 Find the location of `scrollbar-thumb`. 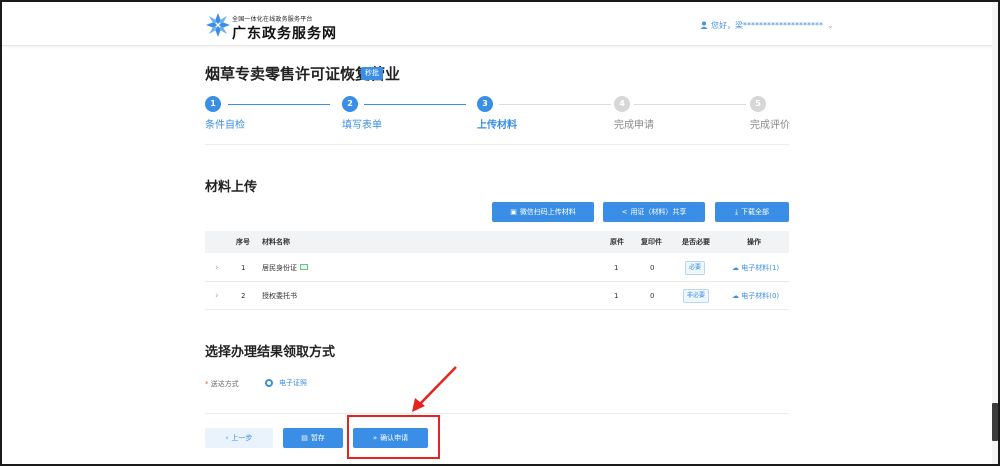

scrollbar-thumb is located at coordinates (995, 422).